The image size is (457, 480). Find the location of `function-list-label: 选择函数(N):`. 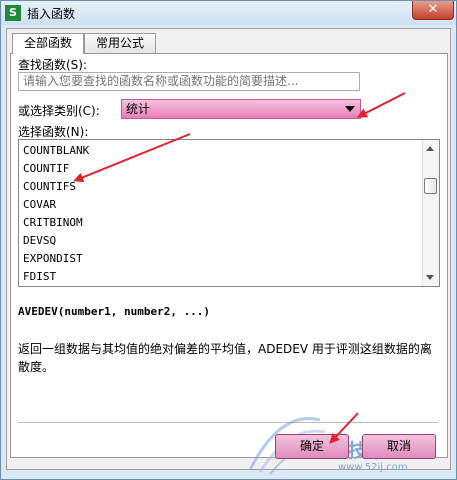

function-list-label: 选择函数(N): is located at coordinates (53, 132).